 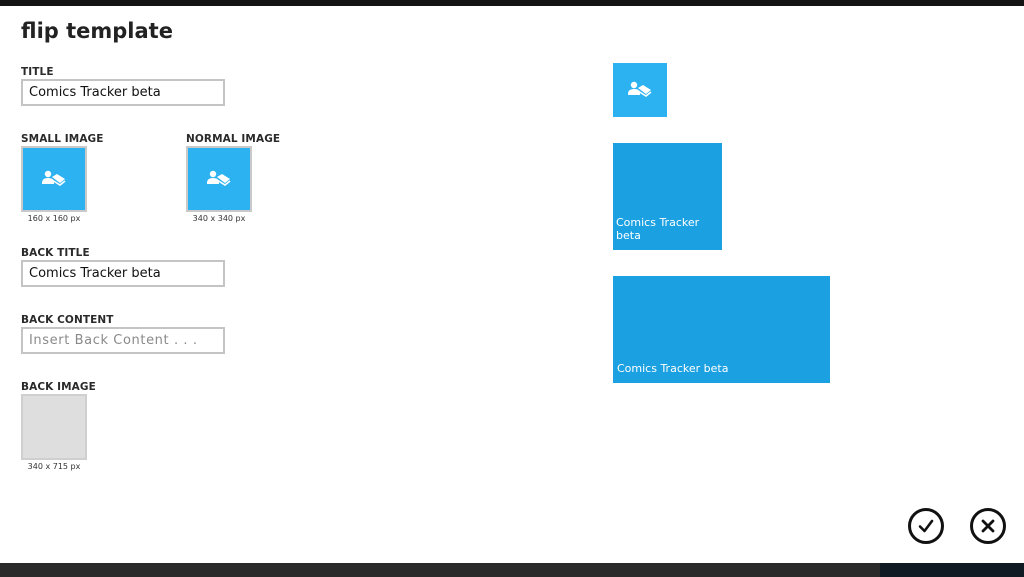 I want to click on confirm-button, so click(x=926, y=526).